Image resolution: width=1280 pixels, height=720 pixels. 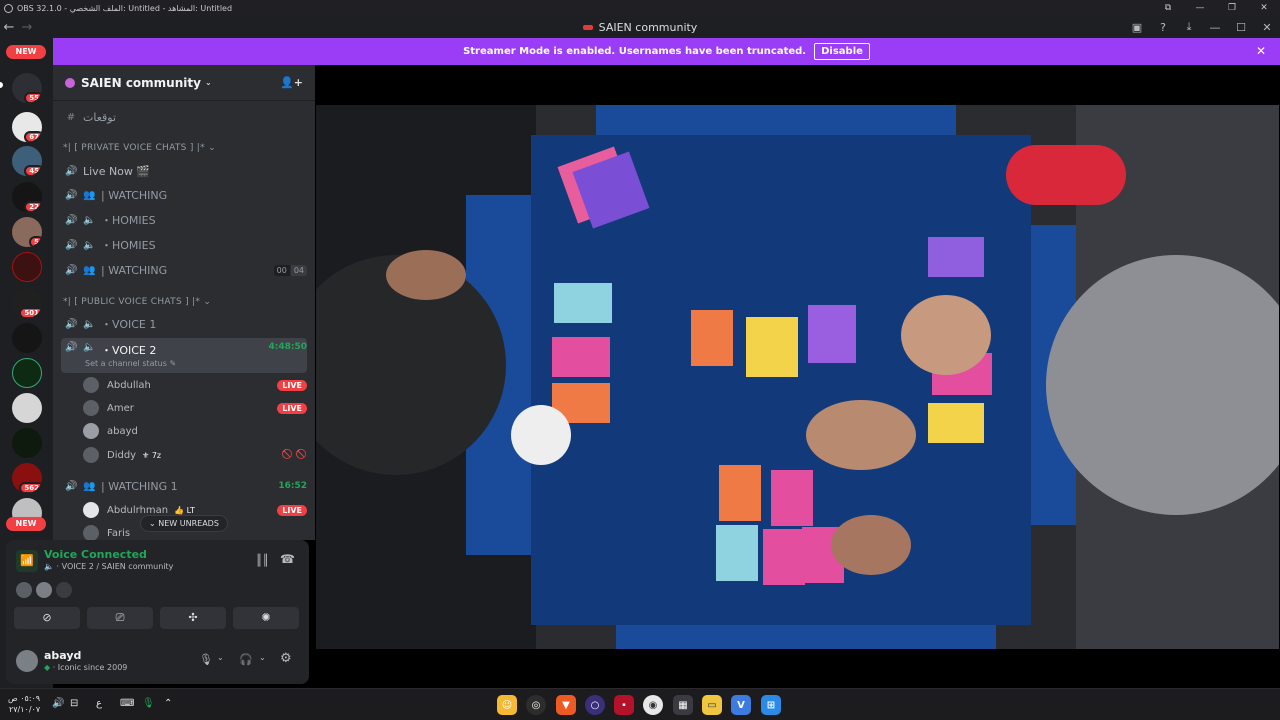 What do you see at coordinates (206, 659) in the screenshot?
I see `microphone-icon: 🎙` at bounding box center [206, 659].